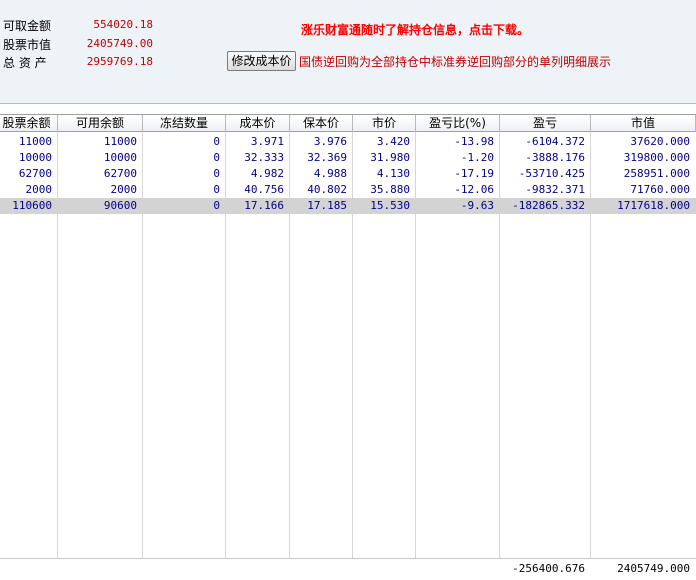  Describe the element at coordinates (35, 157) in the screenshot. I see `cell-stock-balance: 10000` at that location.